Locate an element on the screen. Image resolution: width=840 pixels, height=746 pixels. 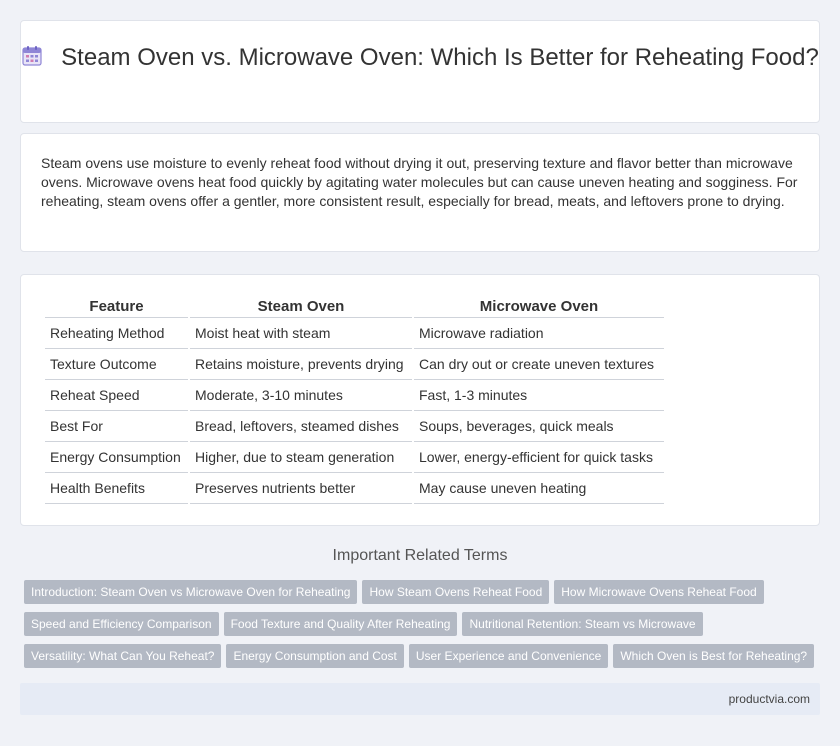
table-cell: Fast, 1-3 minutes is located at coordinates (539, 395).